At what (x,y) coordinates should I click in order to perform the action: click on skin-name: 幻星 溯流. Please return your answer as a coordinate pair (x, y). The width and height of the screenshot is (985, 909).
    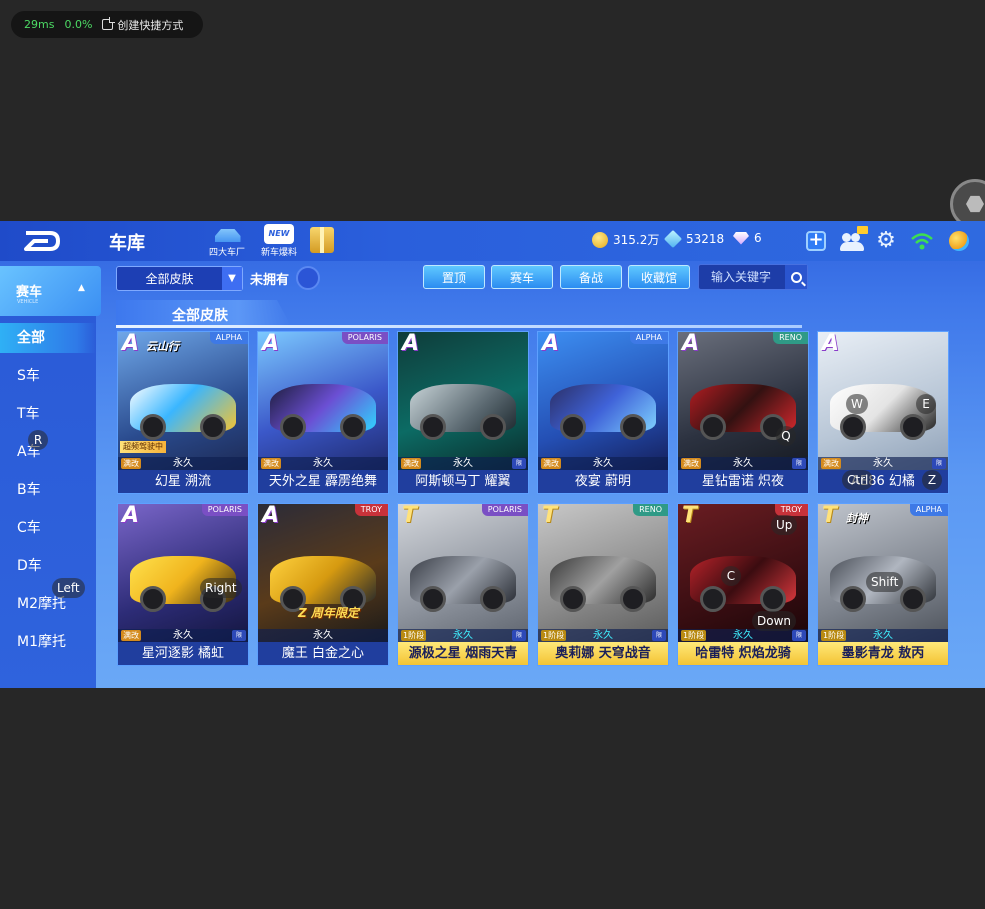
    Looking at the image, I should click on (183, 481).